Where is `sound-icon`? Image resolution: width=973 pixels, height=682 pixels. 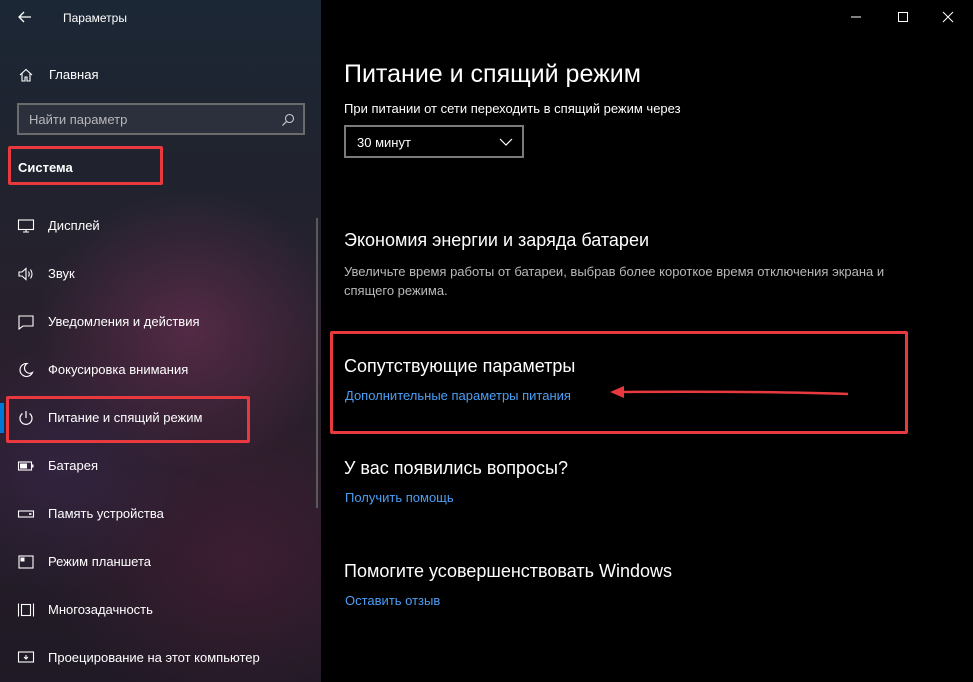 sound-icon is located at coordinates (25, 274).